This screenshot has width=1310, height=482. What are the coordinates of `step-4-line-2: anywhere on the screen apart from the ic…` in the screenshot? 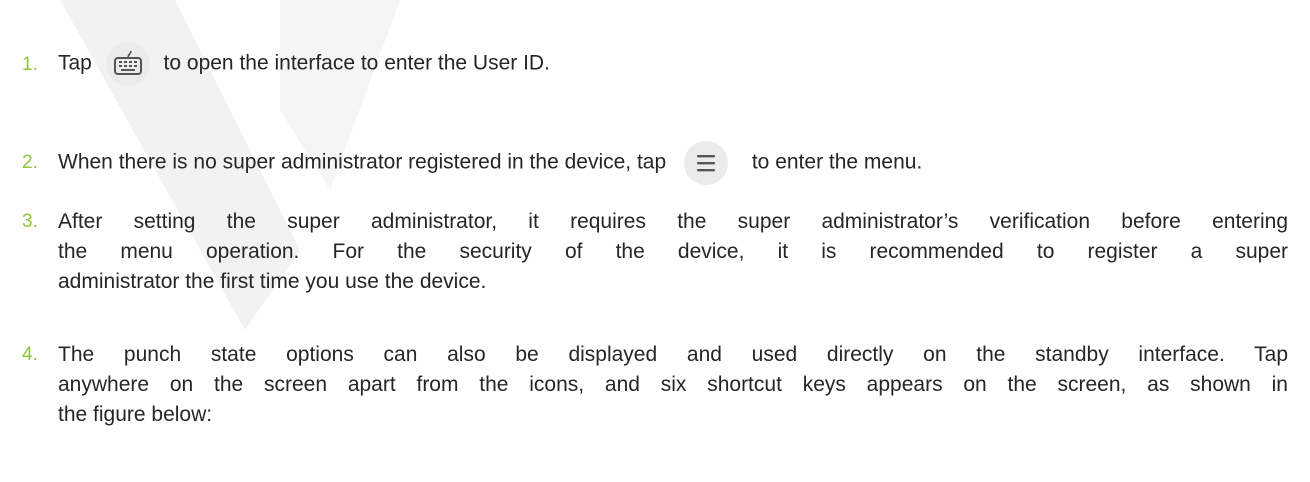 It's located at (673, 384).